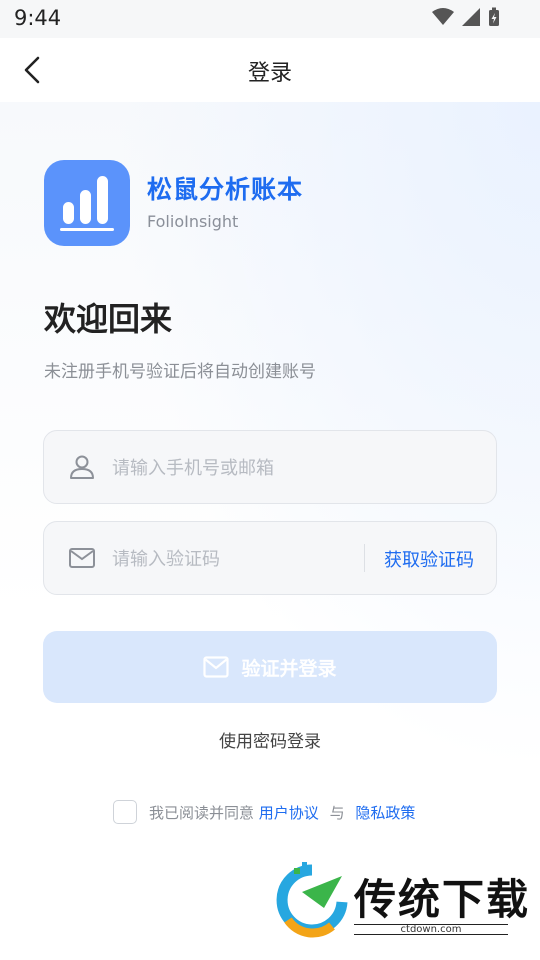 Image resolution: width=540 pixels, height=960 pixels. Describe the element at coordinates (429, 559) in the screenshot. I see `get-code-button: 获取验证码` at that location.